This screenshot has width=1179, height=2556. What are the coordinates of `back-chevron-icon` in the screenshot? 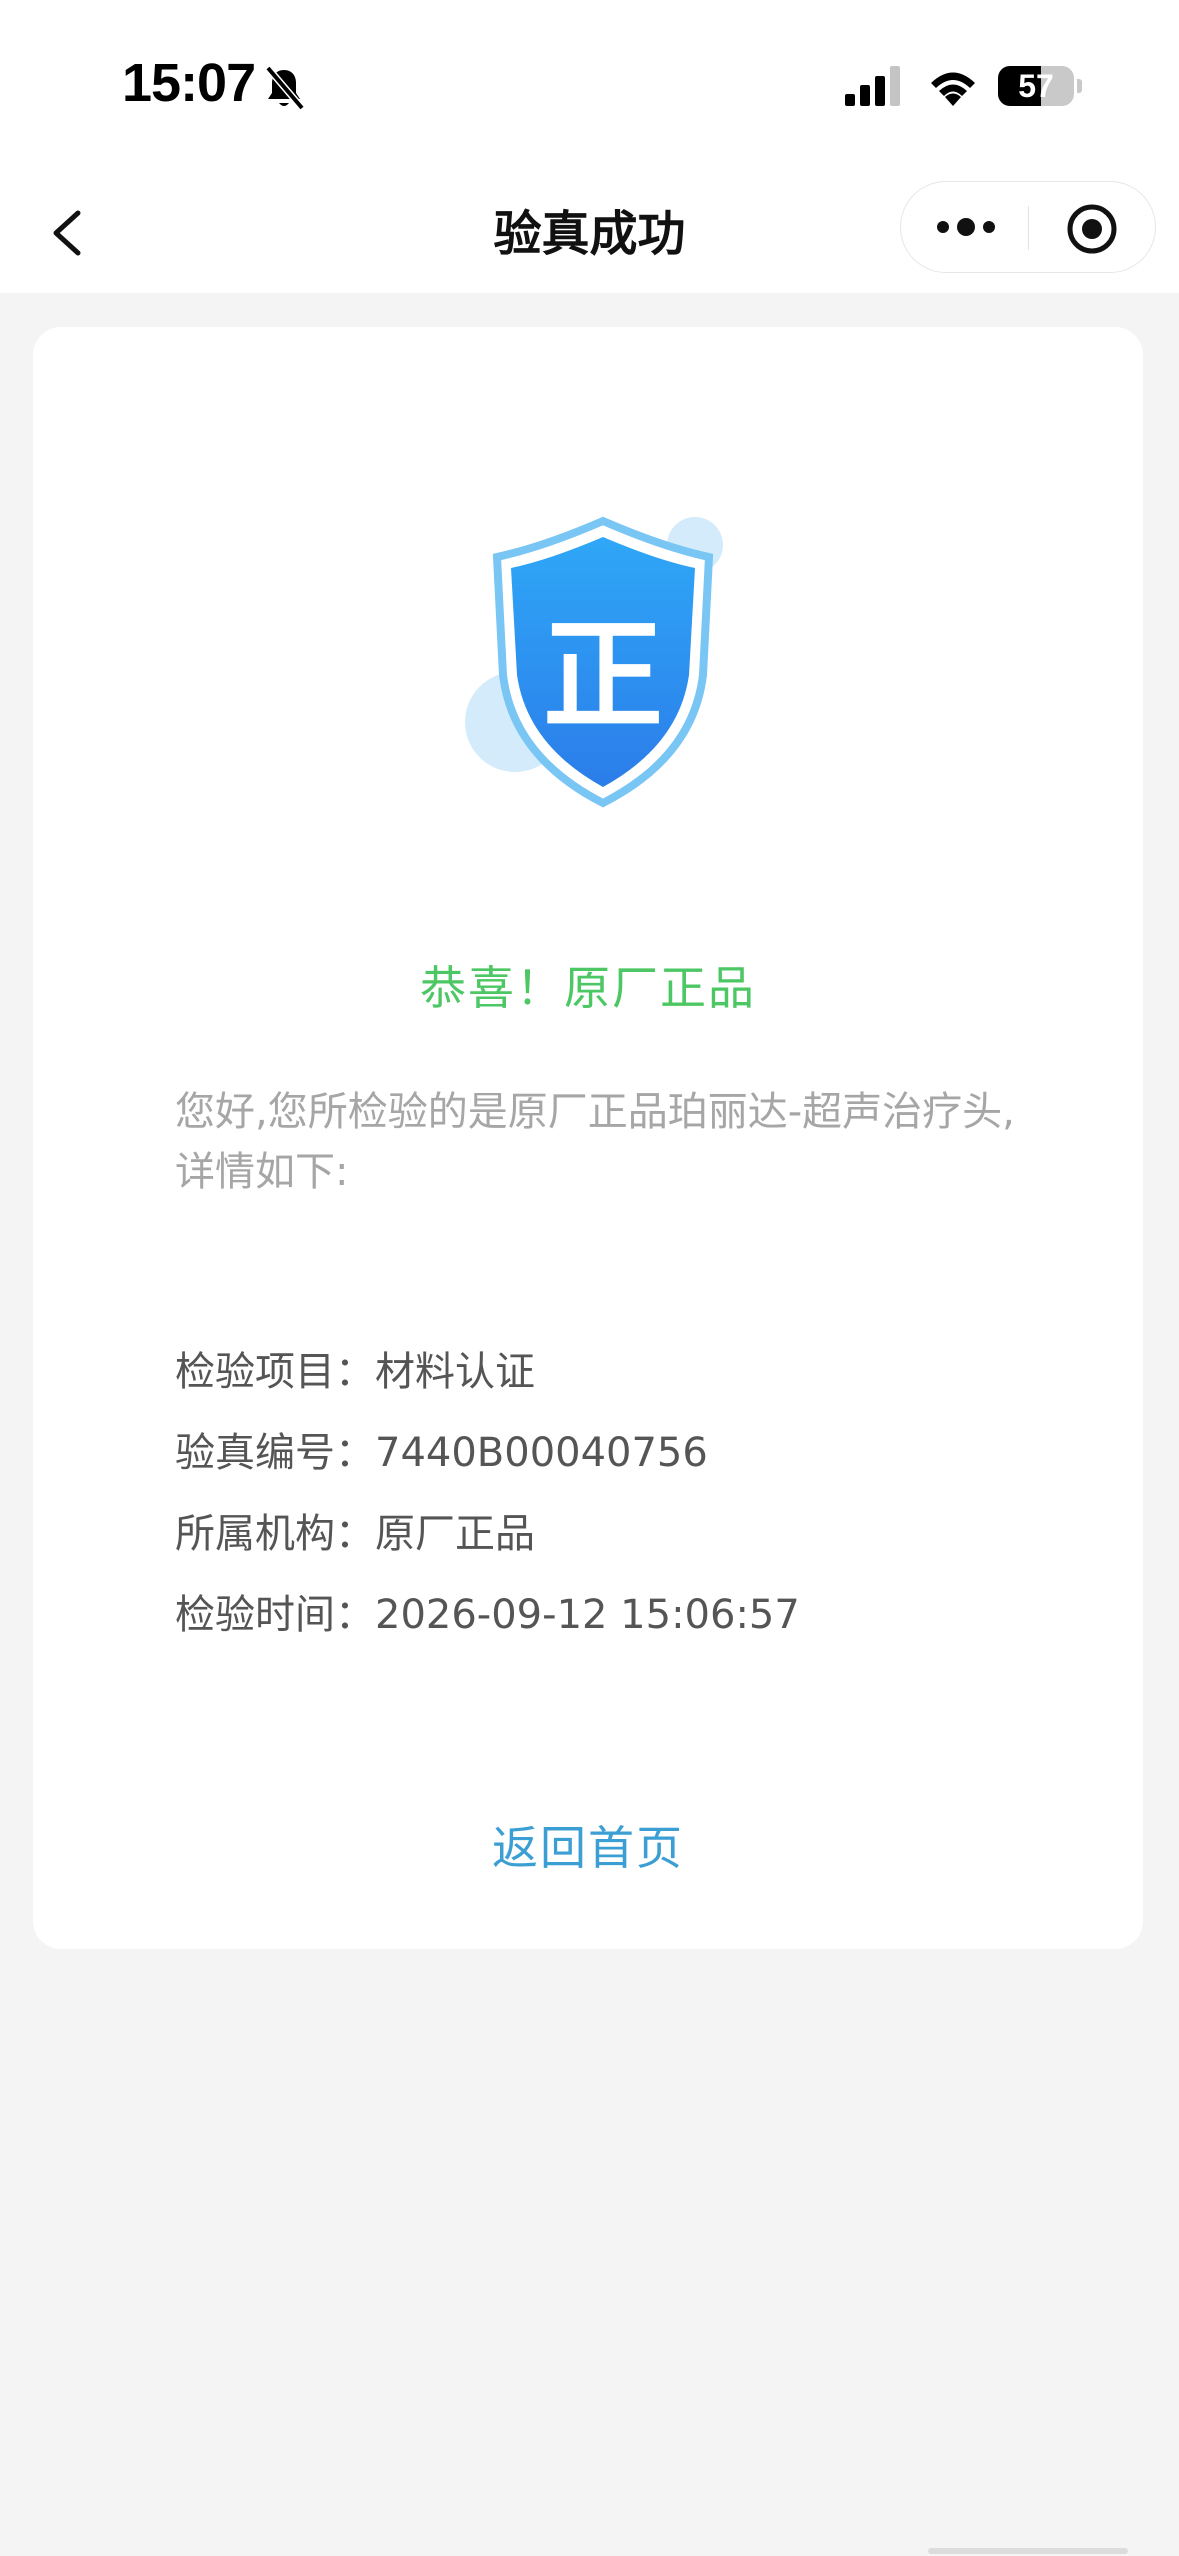 It's located at (80, 233).